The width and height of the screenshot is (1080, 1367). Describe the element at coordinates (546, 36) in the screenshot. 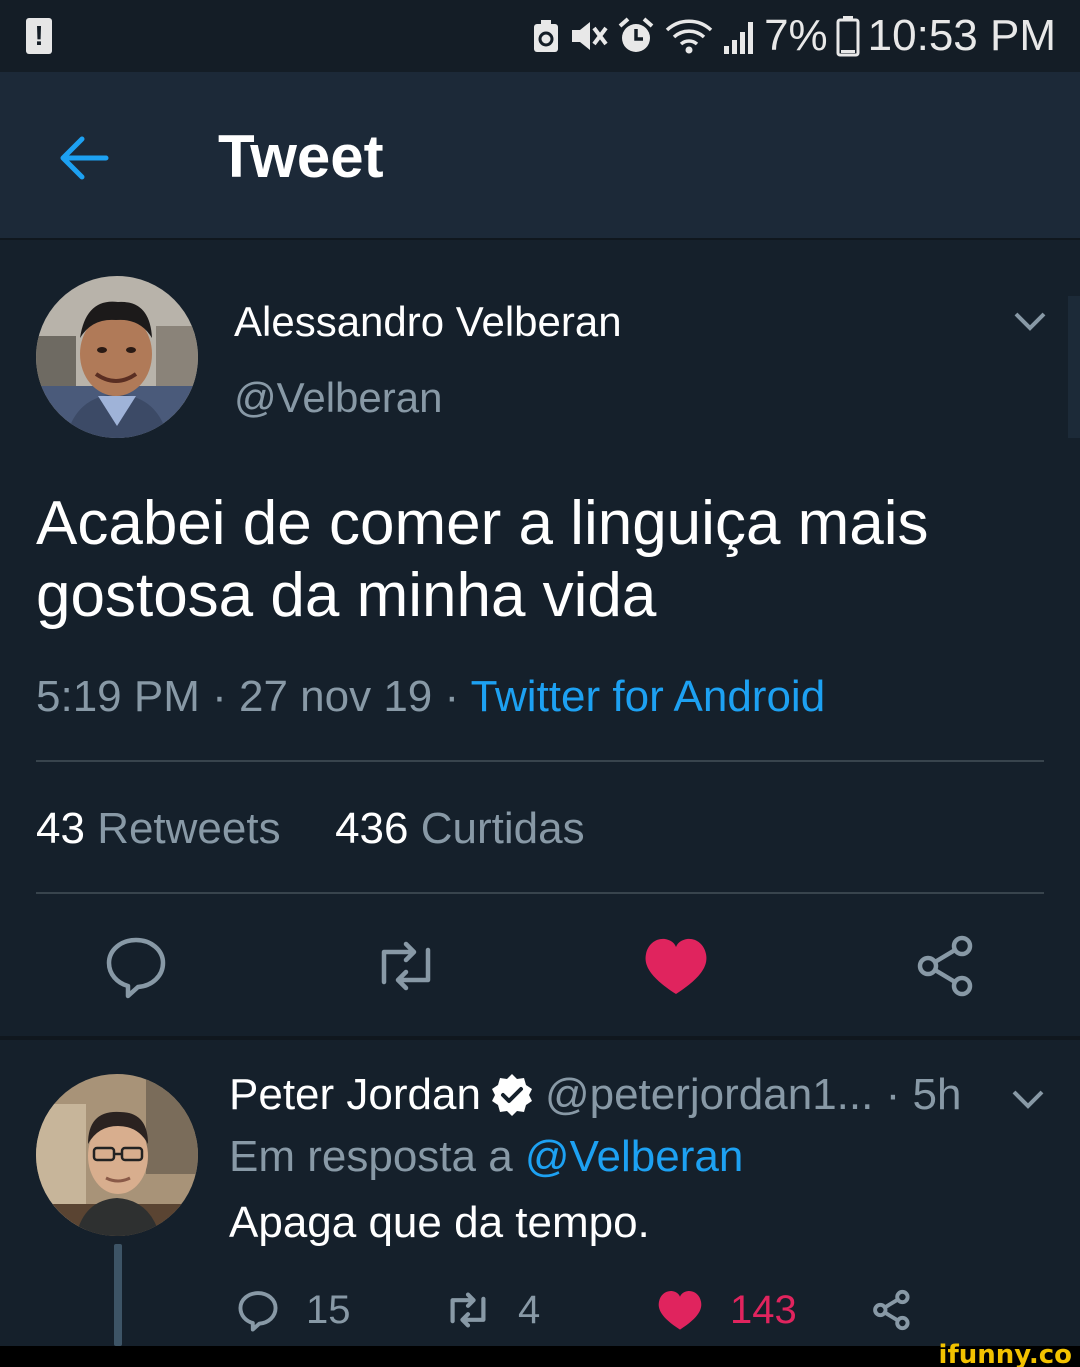

I see `battery-saver-icon` at that location.